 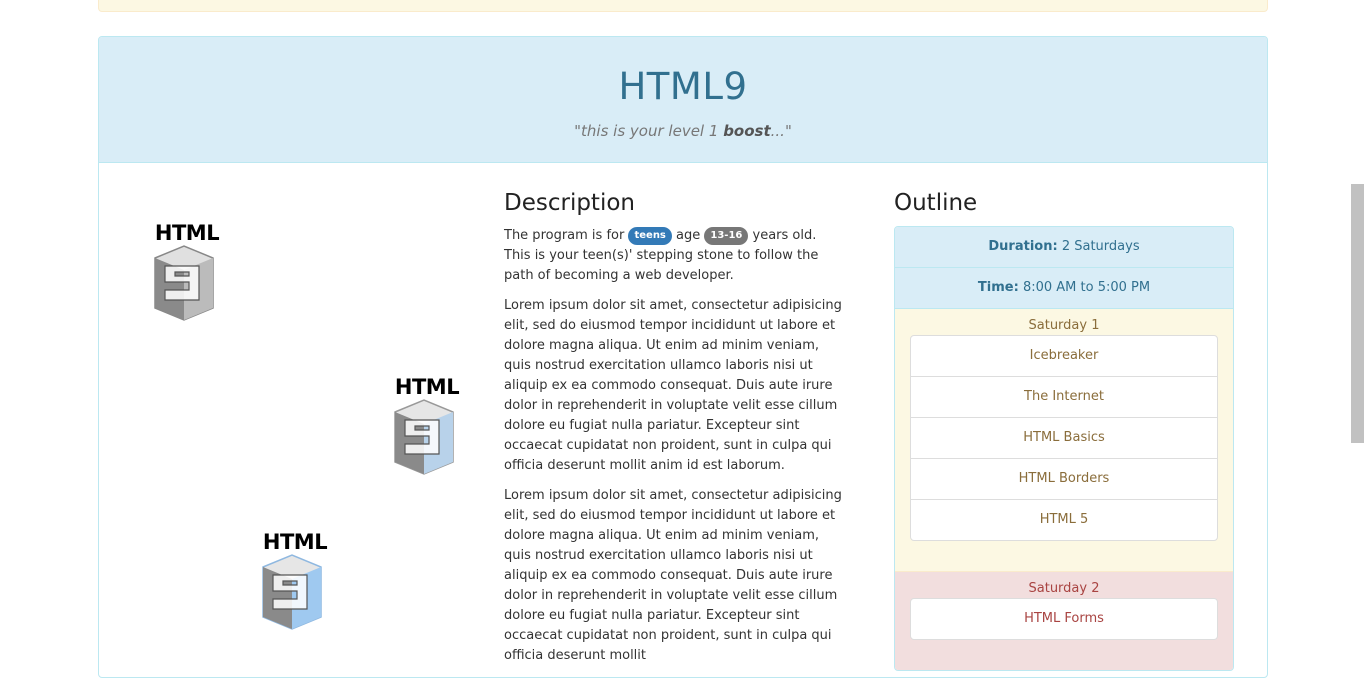 I want to click on outline-heading: Outline, so click(x=936, y=203).